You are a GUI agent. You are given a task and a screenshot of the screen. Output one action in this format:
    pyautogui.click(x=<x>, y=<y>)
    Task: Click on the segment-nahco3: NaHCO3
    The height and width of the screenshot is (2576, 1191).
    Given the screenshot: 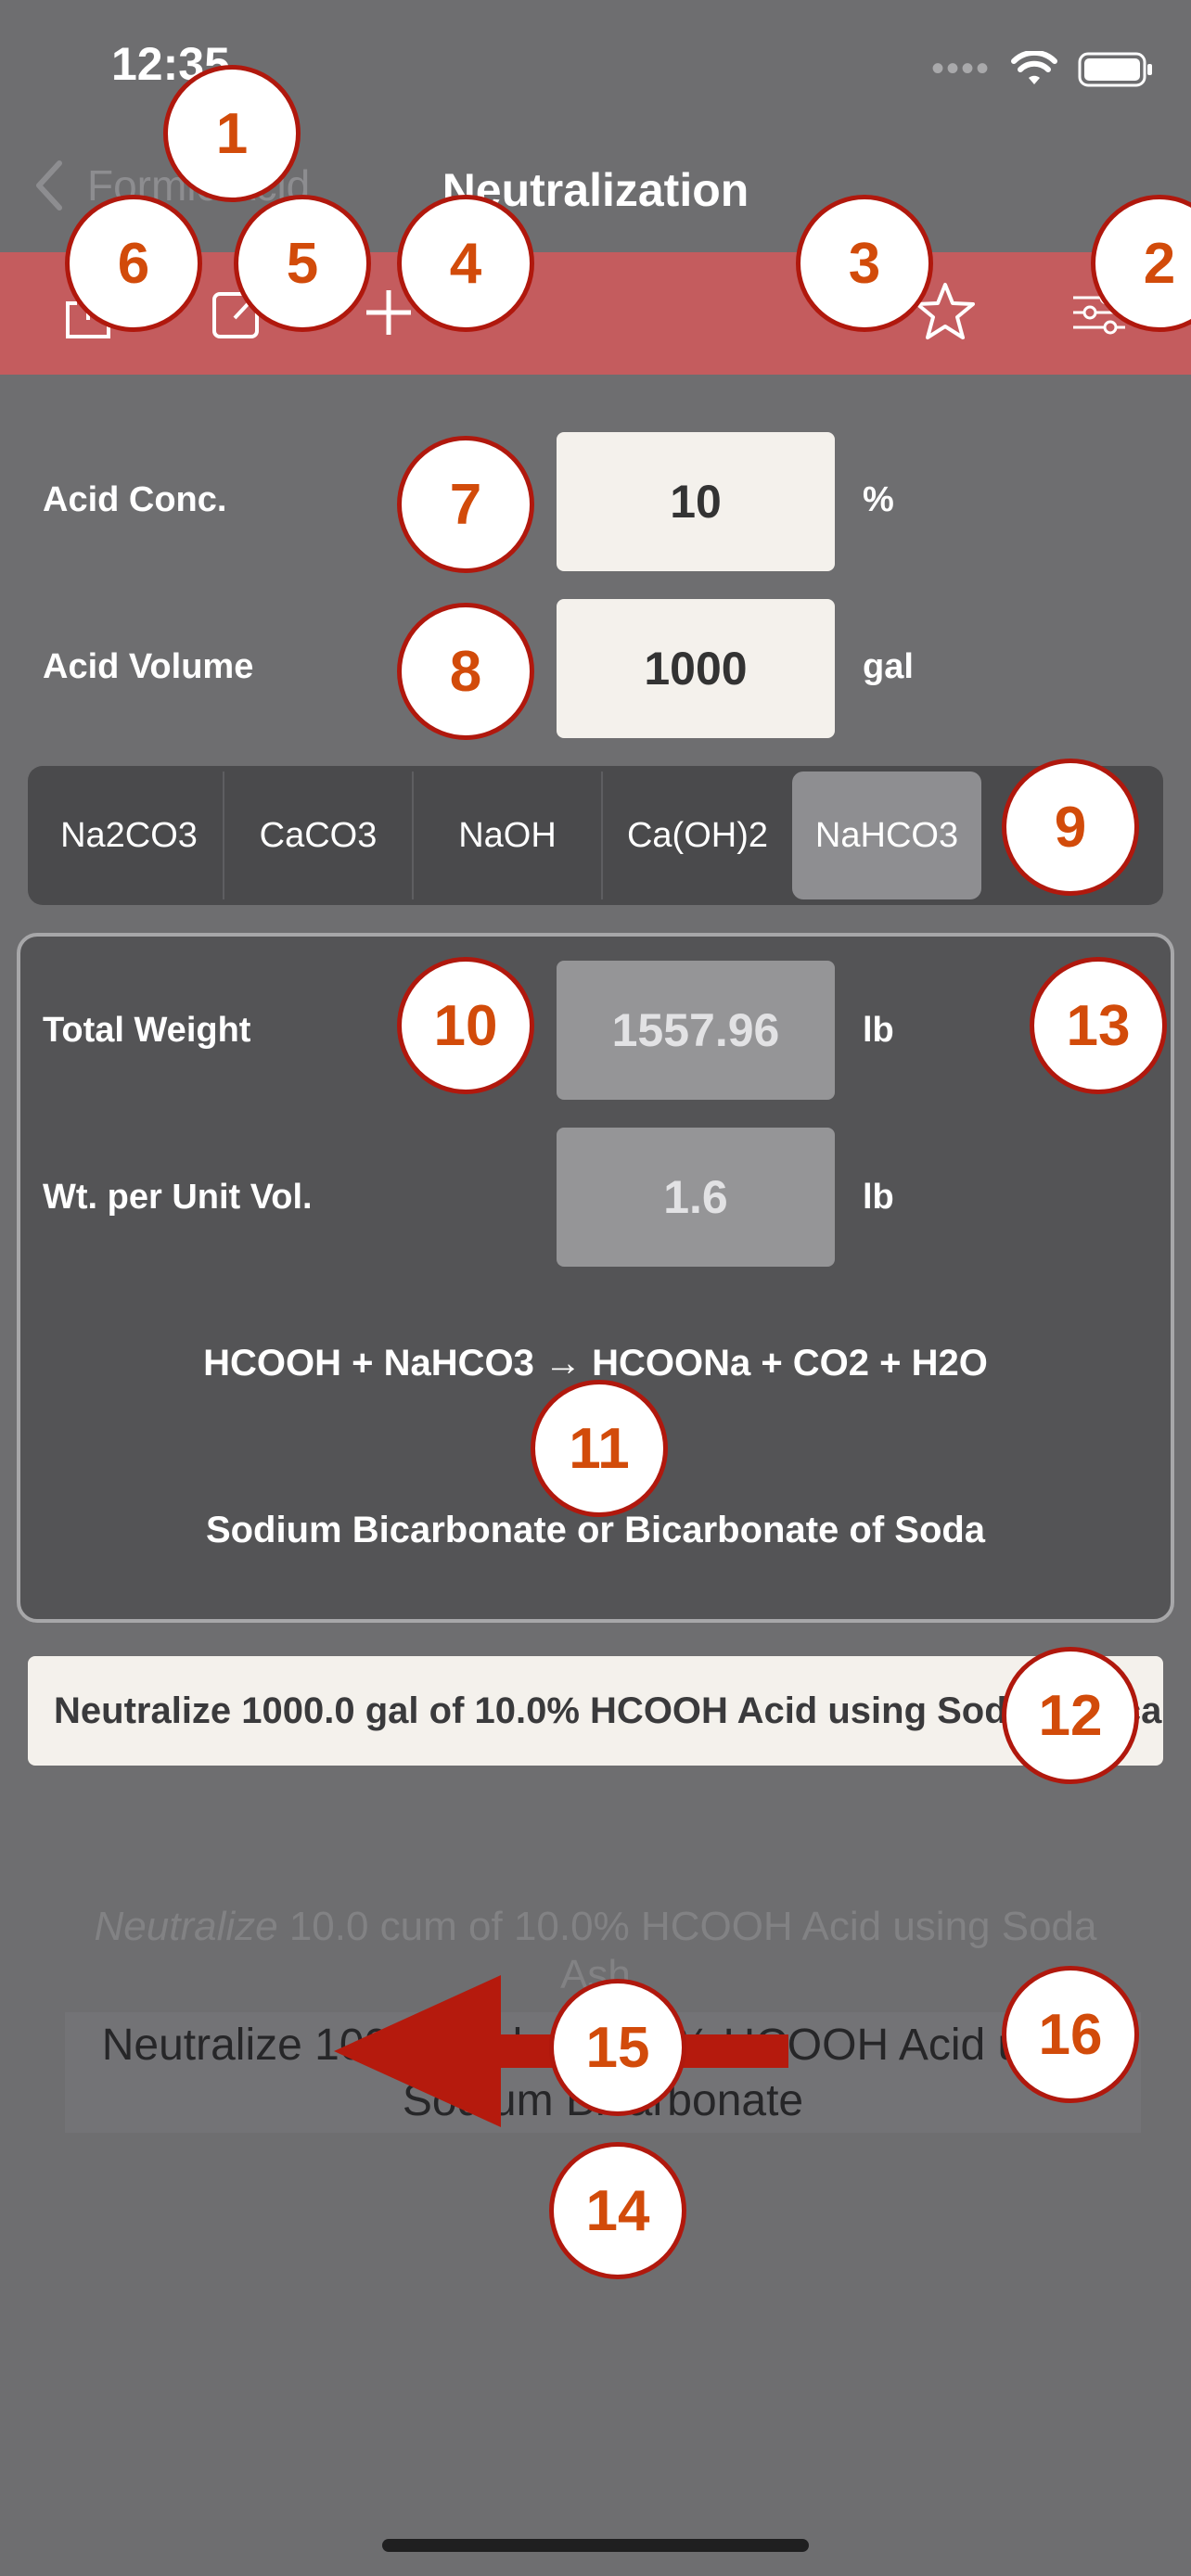 What is the action you would take?
    pyautogui.click(x=886, y=836)
    